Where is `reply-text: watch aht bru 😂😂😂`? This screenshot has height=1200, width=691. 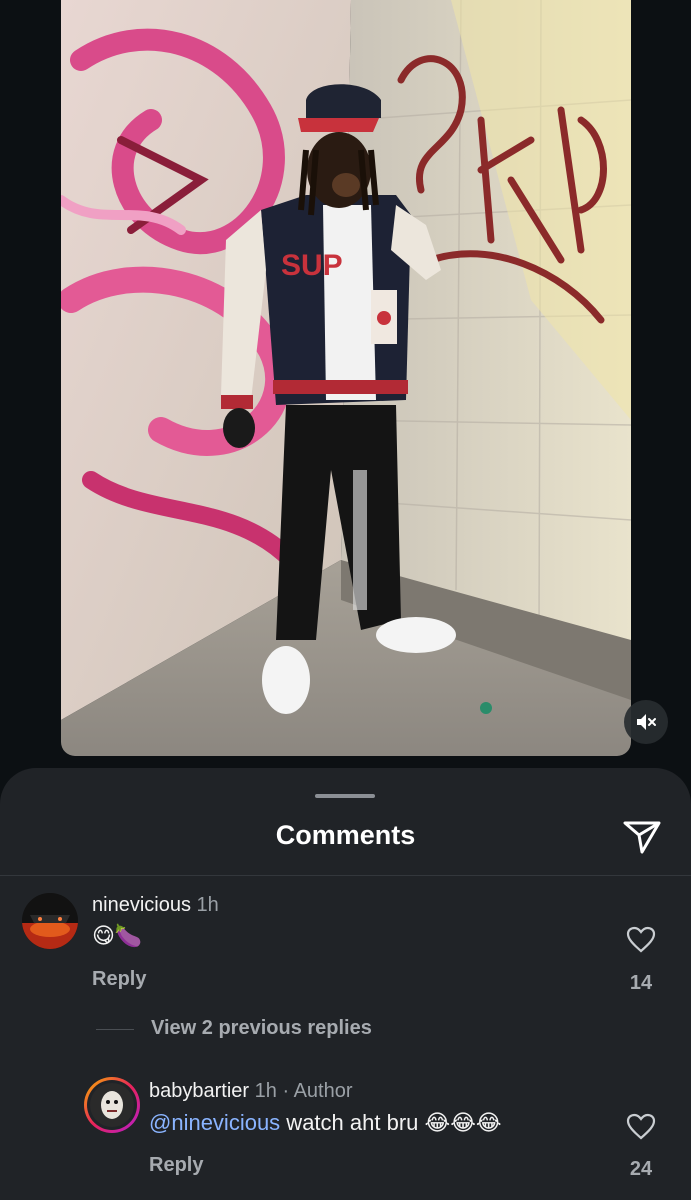 reply-text: watch aht bru 😂😂😂 is located at coordinates (391, 1122).